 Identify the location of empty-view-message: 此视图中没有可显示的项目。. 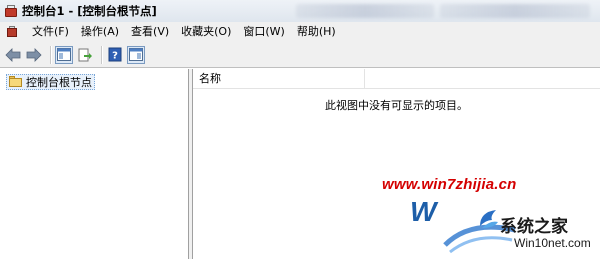
(396, 105).